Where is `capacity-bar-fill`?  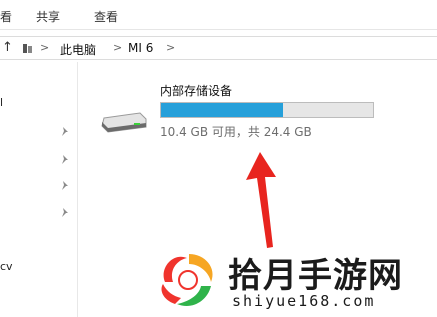
capacity-bar-fill is located at coordinates (222, 110).